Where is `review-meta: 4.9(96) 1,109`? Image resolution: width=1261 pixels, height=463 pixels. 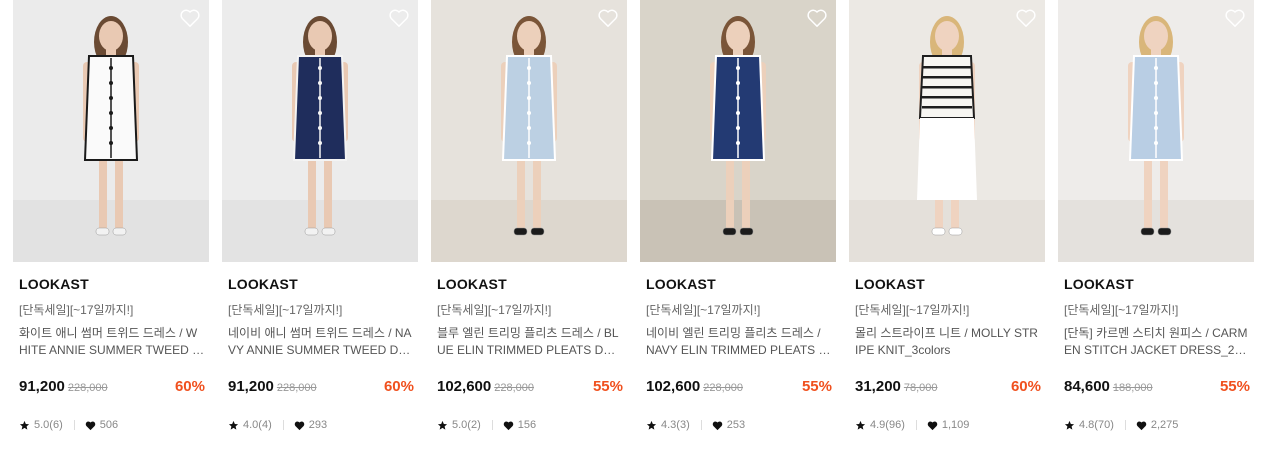
review-meta: 4.9(96) 1,109 is located at coordinates (950, 425).